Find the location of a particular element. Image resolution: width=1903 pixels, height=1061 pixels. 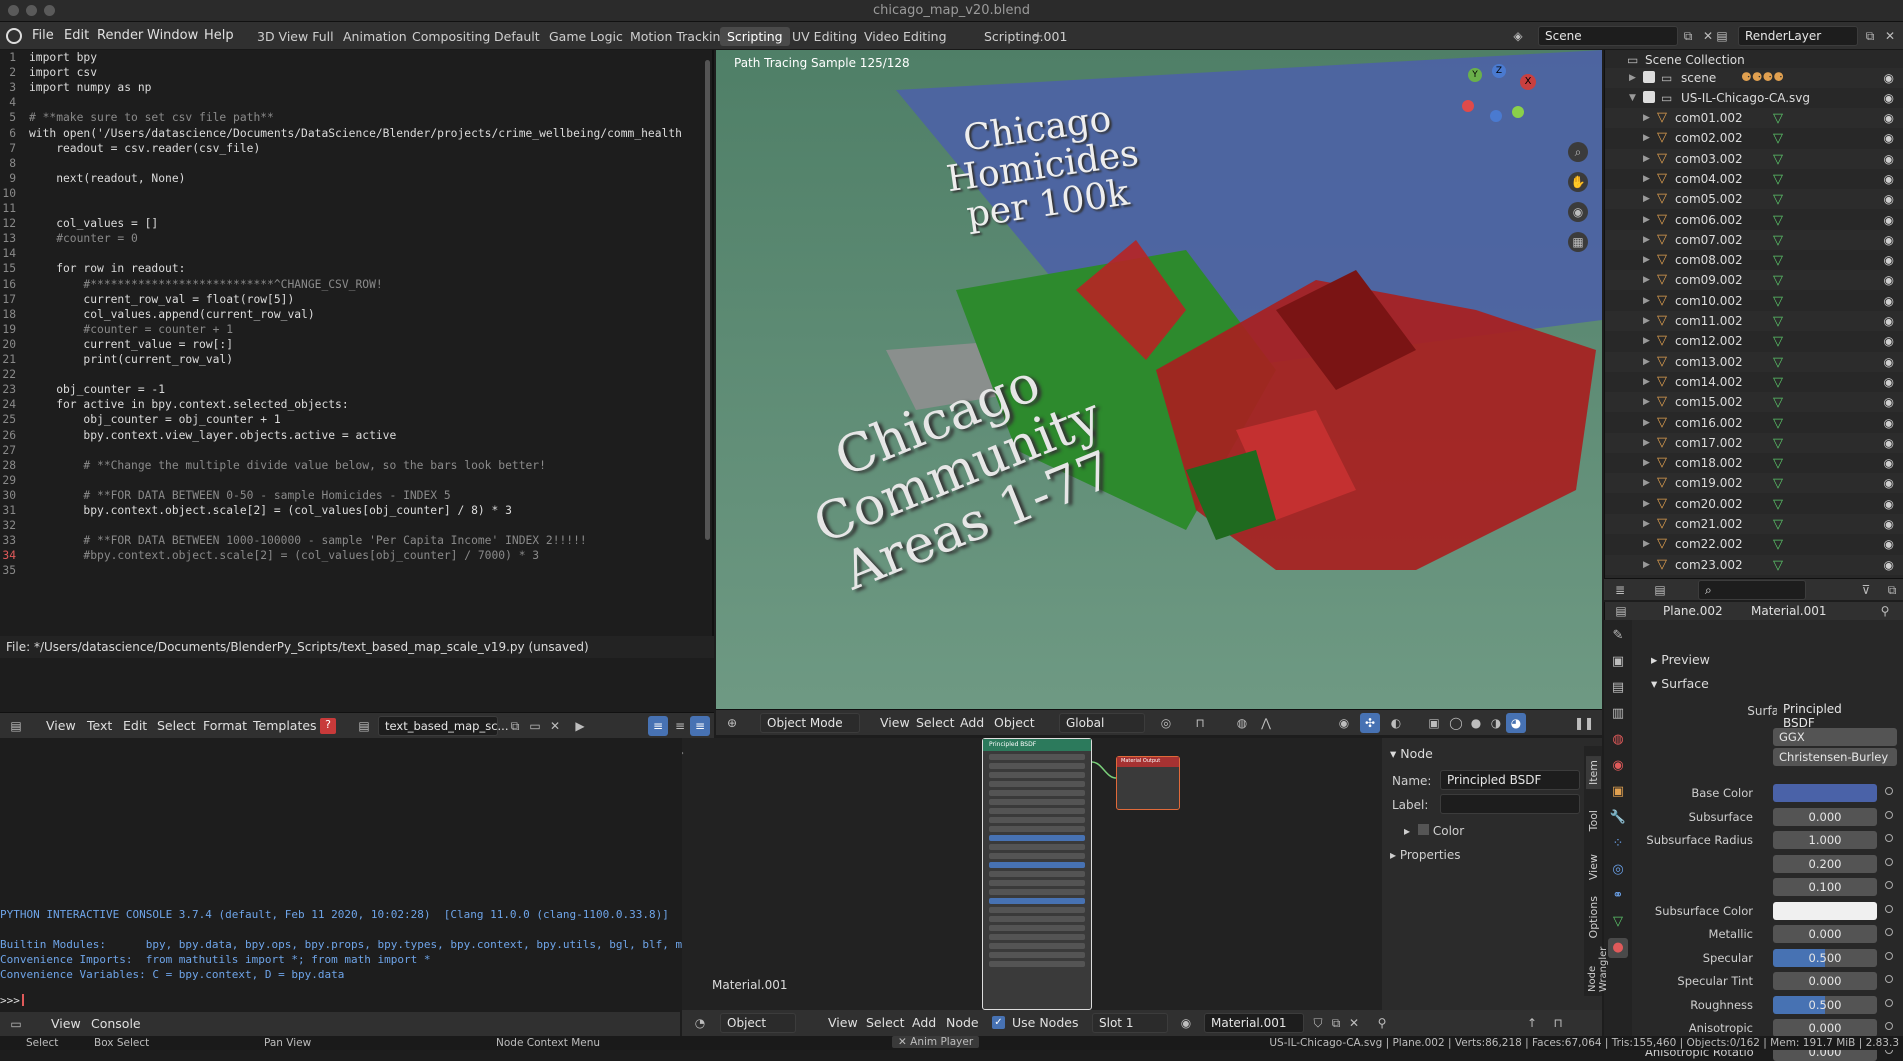

outliner-item: ▶ ▽ com13.002 ▽ ◉ is located at coordinates (1754, 361).